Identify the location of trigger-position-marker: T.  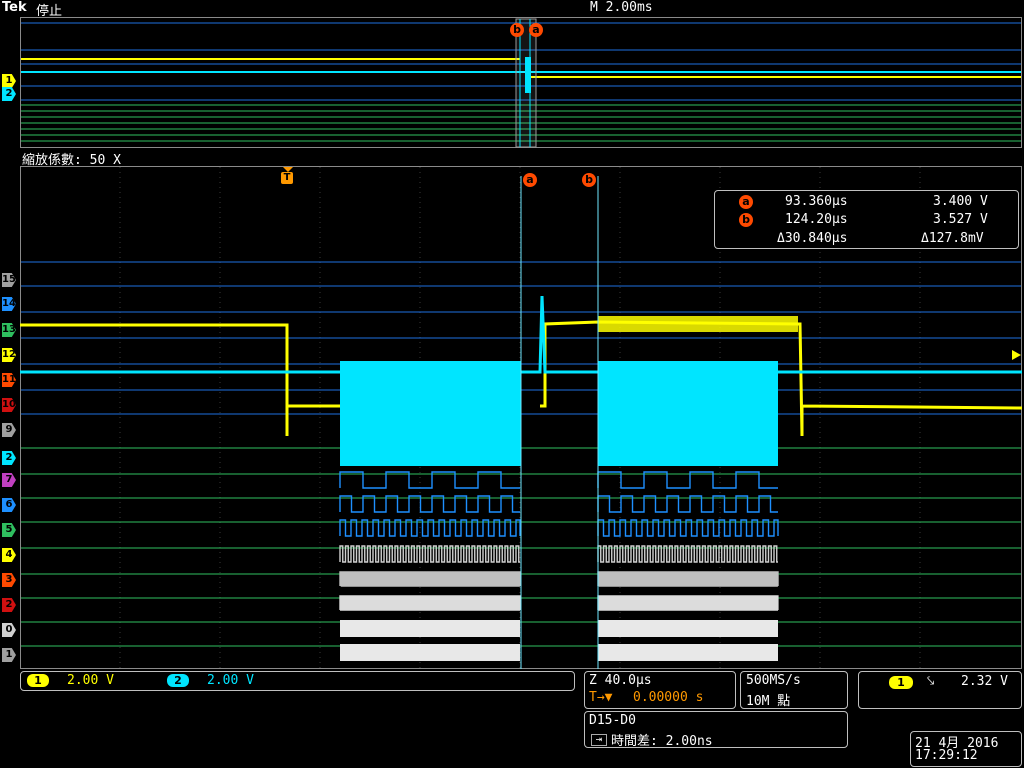
(288, 177).